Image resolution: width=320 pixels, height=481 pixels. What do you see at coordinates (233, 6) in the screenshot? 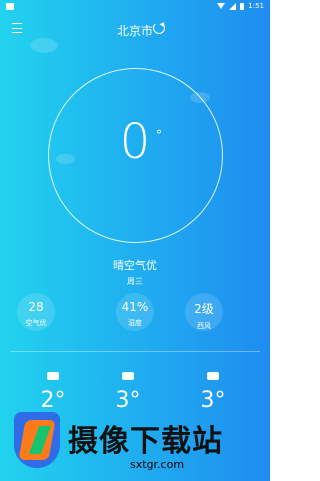
I see `signal-icon` at bounding box center [233, 6].